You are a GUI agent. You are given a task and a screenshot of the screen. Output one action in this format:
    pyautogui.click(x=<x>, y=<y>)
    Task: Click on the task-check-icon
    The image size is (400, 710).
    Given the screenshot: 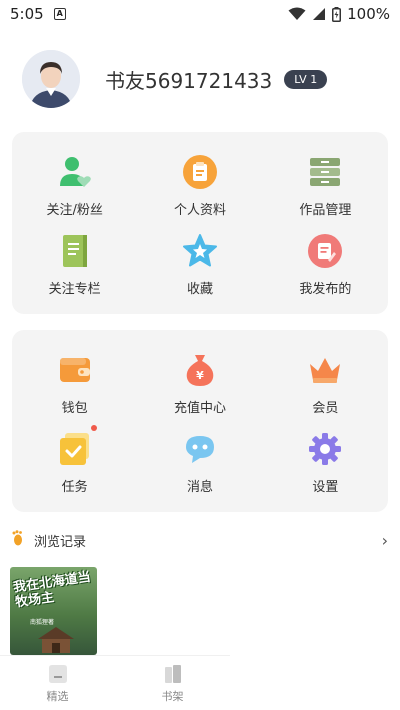 What is the action you would take?
    pyautogui.click(x=77, y=445)
    